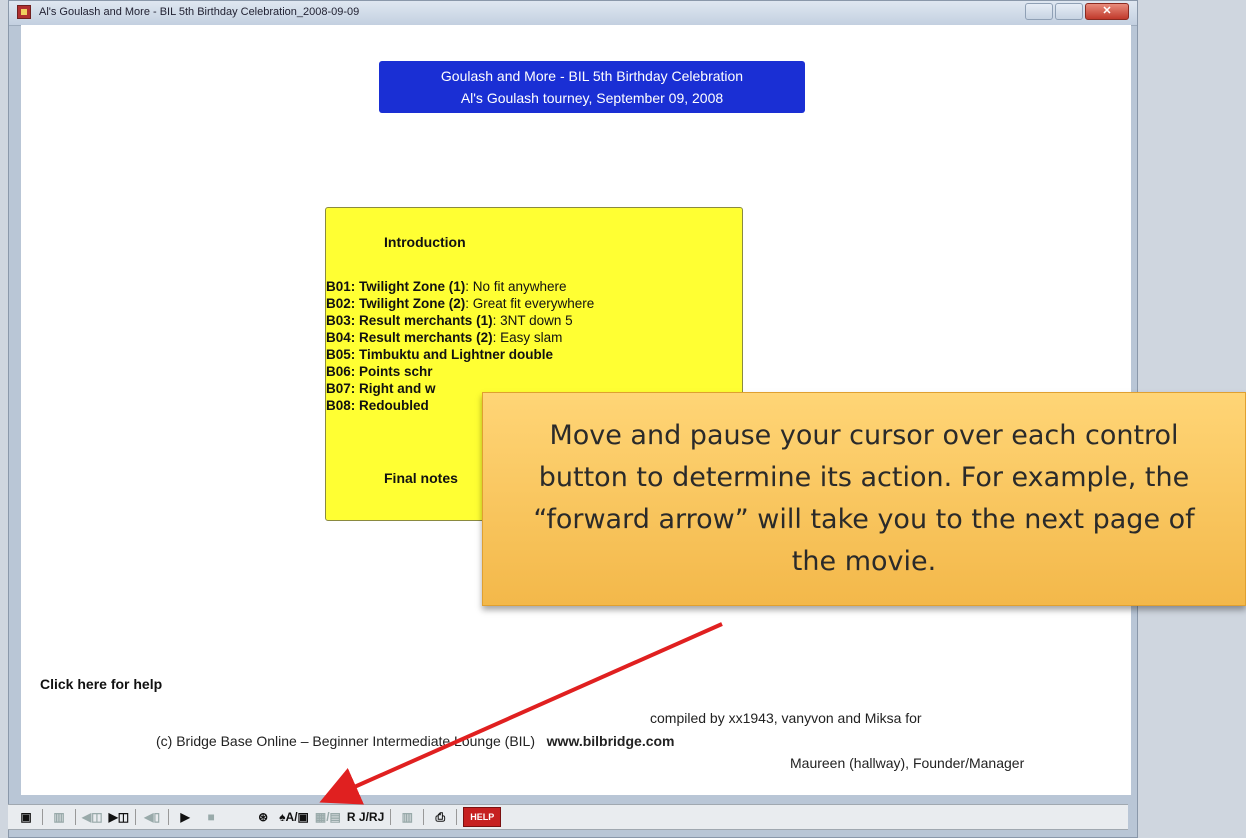 This screenshot has width=1246, height=838. What do you see at coordinates (59, 817) in the screenshot?
I see `blank-icon: ▥` at bounding box center [59, 817].